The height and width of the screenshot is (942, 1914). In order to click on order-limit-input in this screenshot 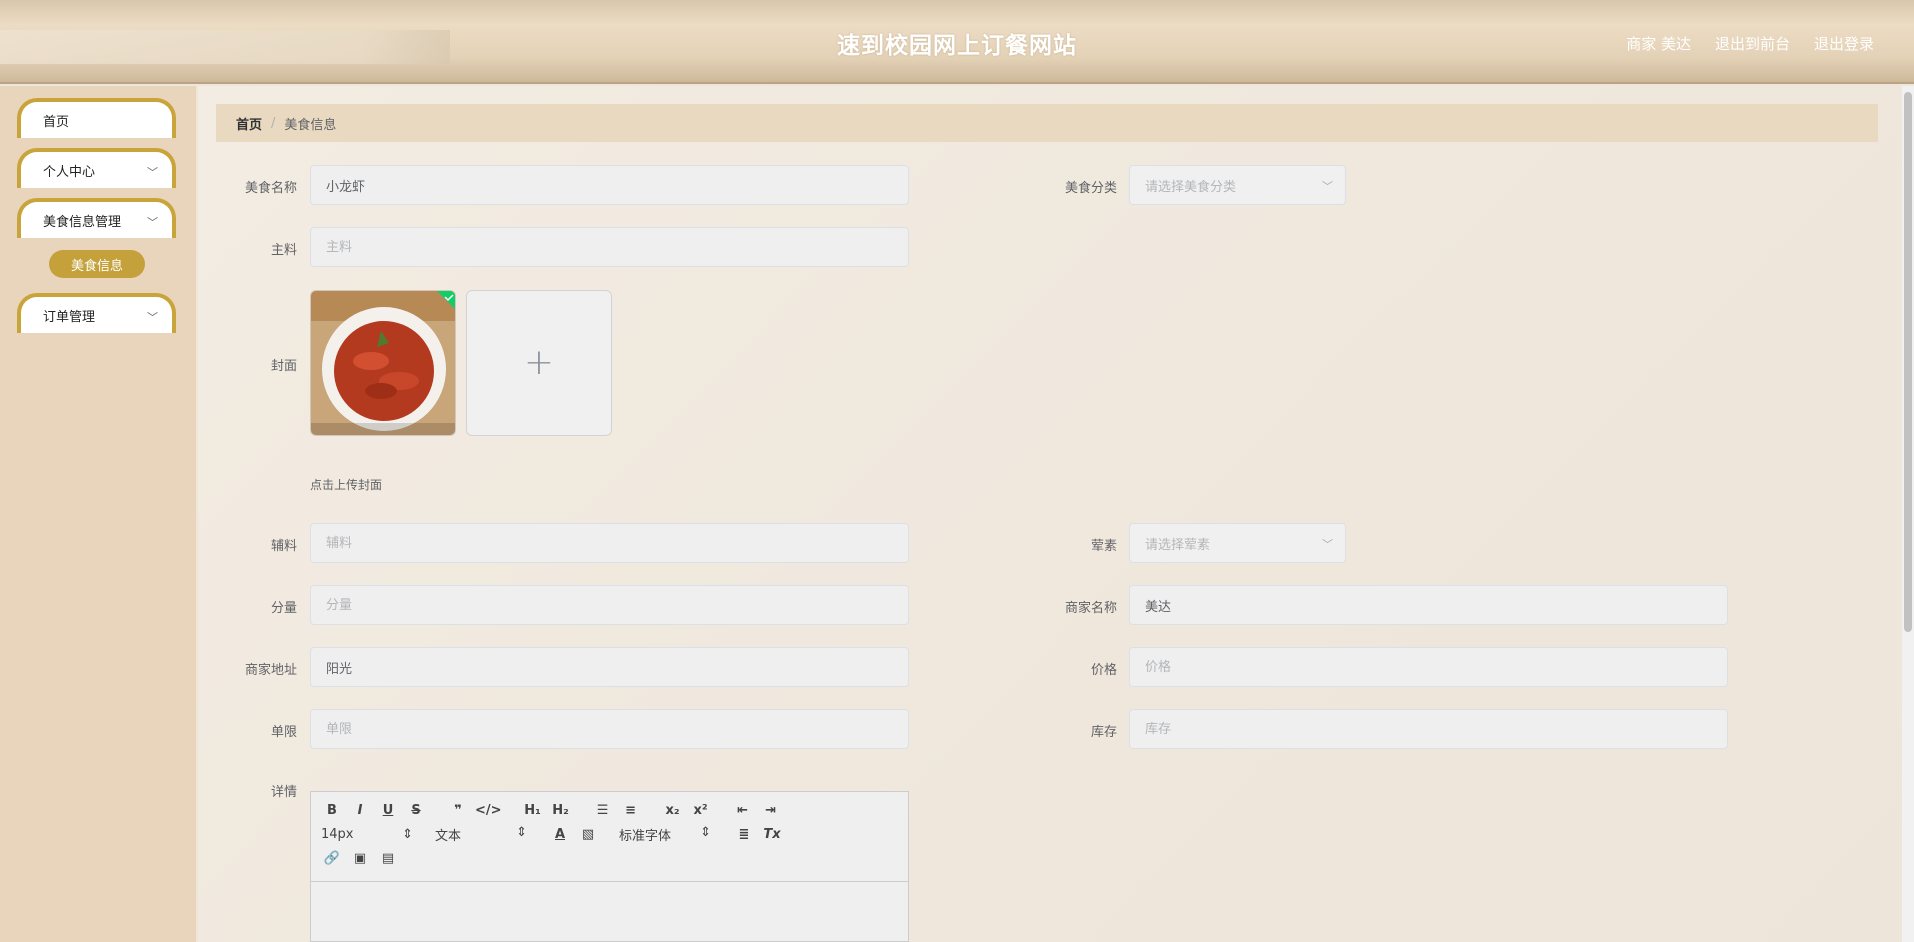, I will do `click(609, 729)`.